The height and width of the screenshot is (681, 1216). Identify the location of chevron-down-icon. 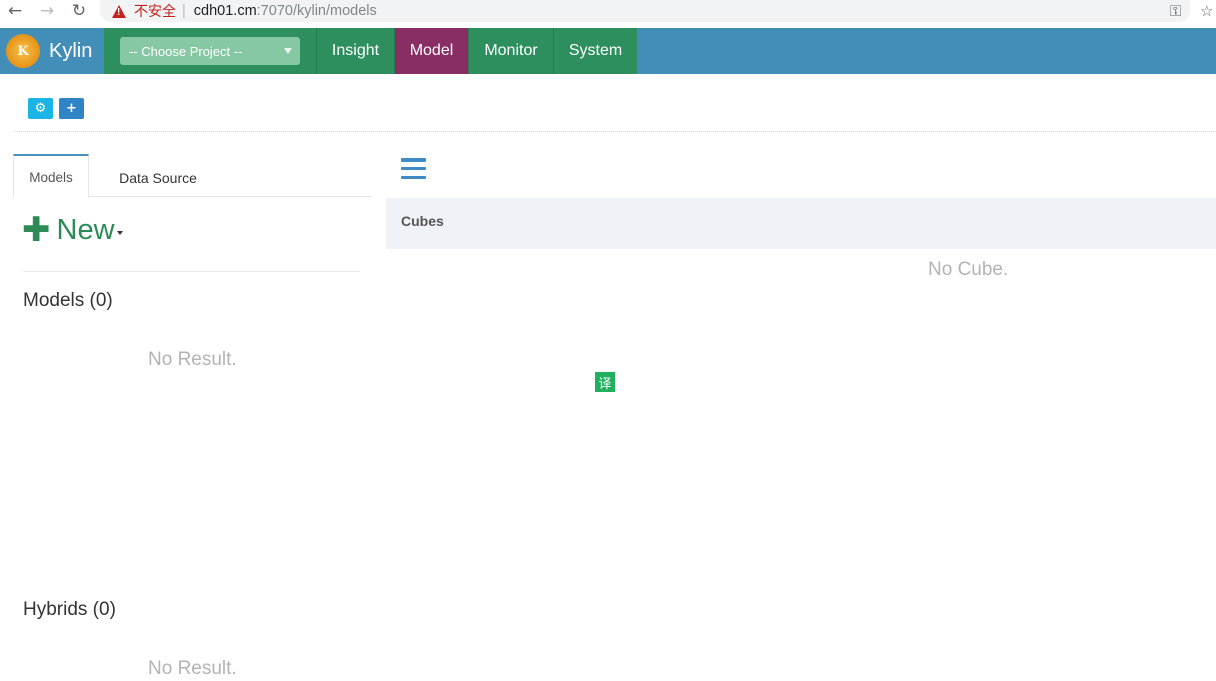
(288, 51).